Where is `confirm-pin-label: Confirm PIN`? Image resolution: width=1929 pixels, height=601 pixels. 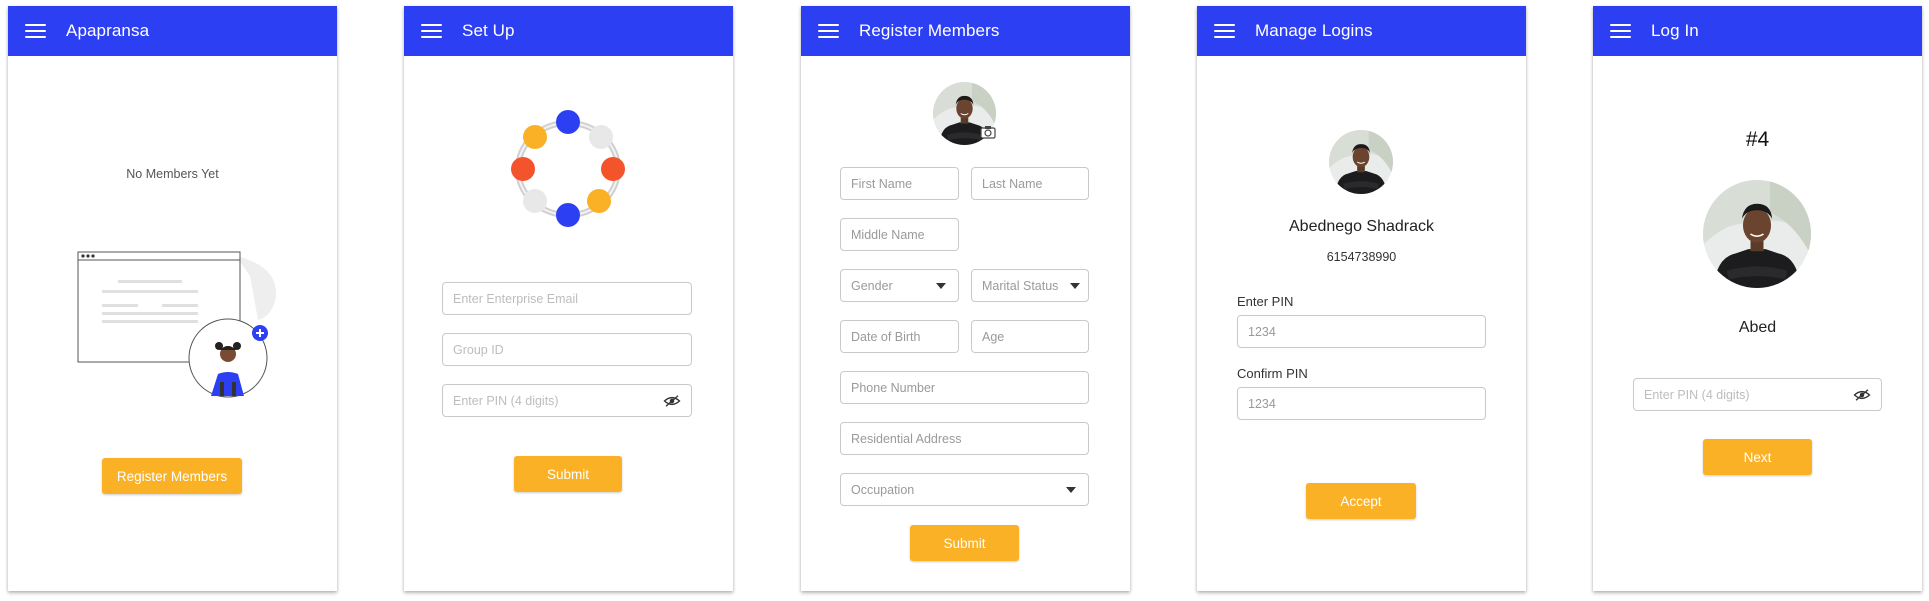
confirm-pin-label: Confirm PIN is located at coordinates (1272, 373).